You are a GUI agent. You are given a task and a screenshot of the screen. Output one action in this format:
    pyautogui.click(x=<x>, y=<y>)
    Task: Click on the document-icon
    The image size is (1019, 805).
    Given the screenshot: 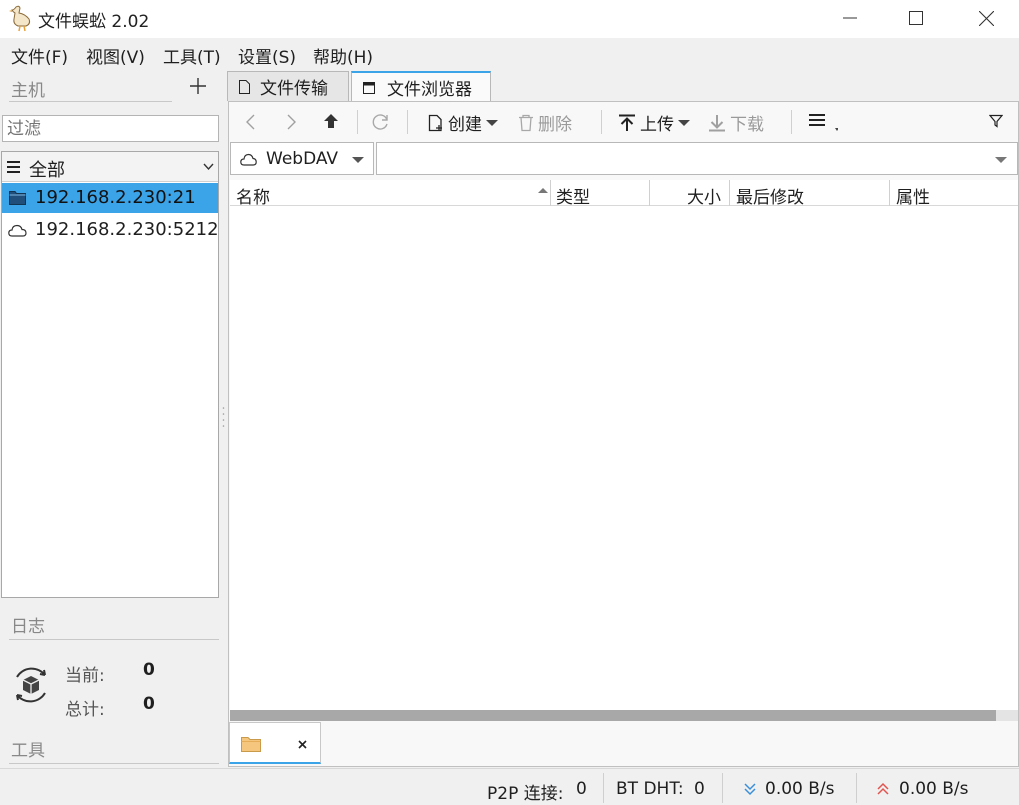 What is the action you would take?
    pyautogui.click(x=244, y=86)
    